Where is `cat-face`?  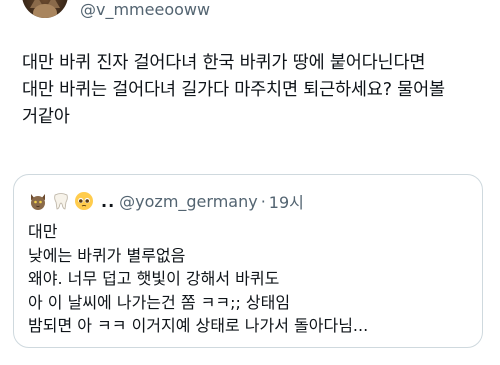 cat-face is located at coordinates (45, 11).